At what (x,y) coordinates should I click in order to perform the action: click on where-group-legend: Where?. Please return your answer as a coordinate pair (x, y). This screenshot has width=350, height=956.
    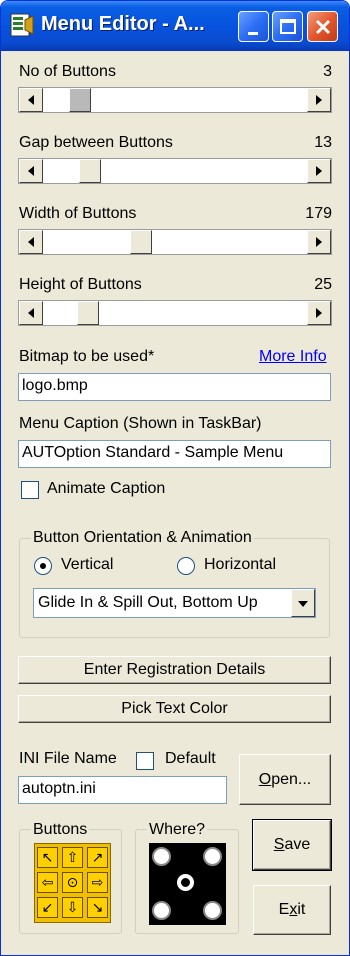
    Looking at the image, I should click on (177, 830).